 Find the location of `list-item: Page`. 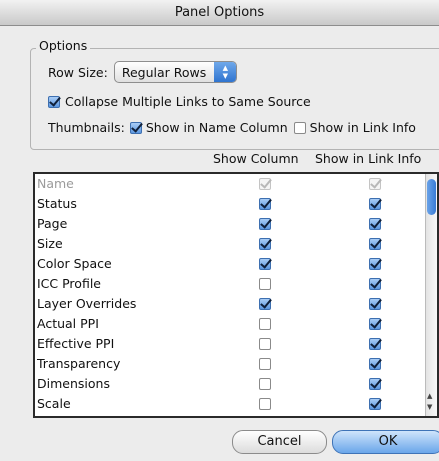

list-item: Page is located at coordinates (231, 224).